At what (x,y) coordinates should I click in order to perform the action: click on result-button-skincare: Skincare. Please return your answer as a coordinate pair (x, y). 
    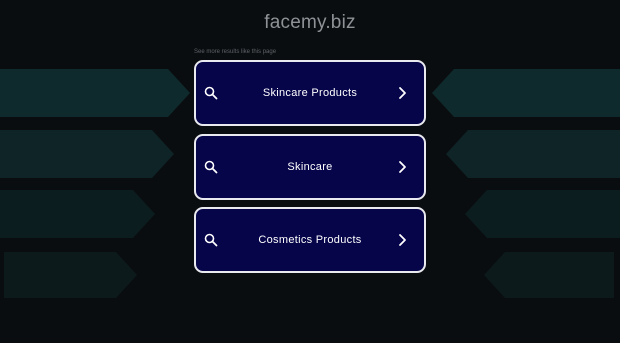
    Looking at the image, I should click on (310, 167).